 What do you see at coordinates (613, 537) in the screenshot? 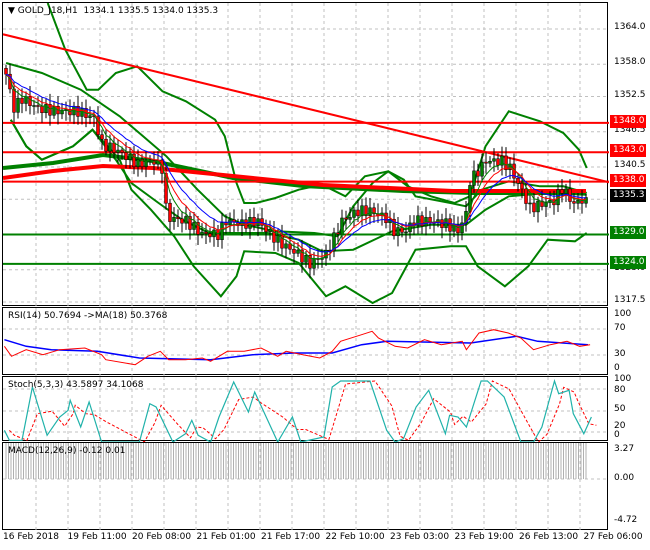
I see `time-tick: 27 Feb 06:00` at bounding box center [613, 537].